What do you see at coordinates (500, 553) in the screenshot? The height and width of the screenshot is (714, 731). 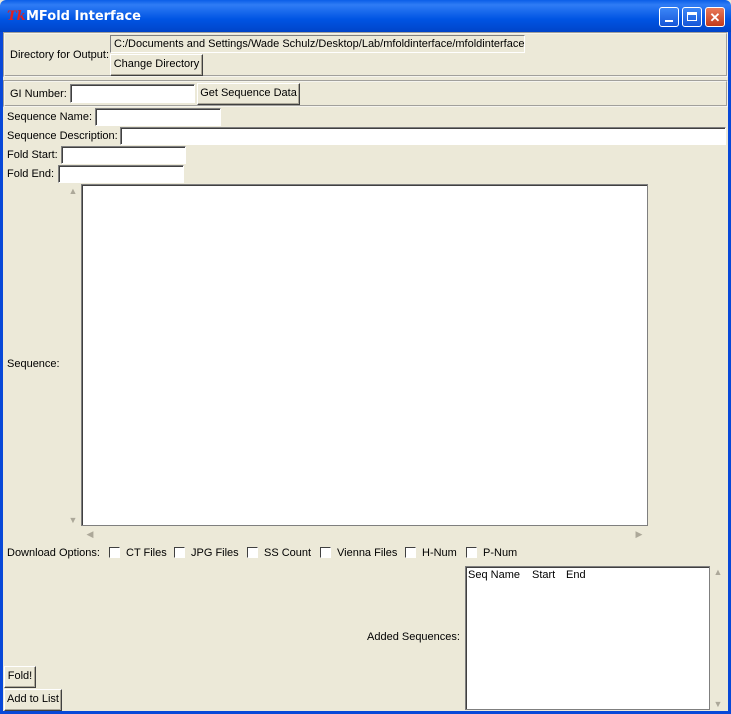 I see `p-num-label: P-Num` at bounding box center [500, 553].